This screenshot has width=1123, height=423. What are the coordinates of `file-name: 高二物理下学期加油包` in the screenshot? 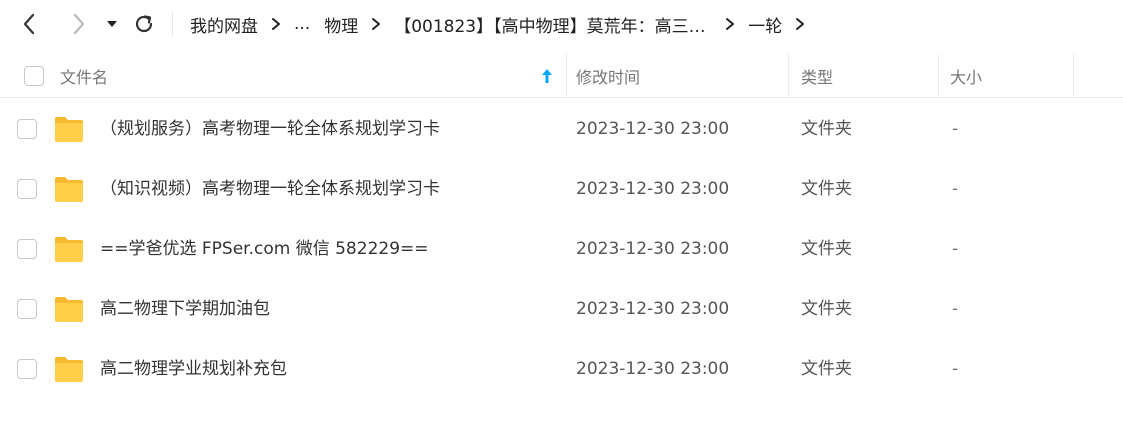 It's located at (185, 309).